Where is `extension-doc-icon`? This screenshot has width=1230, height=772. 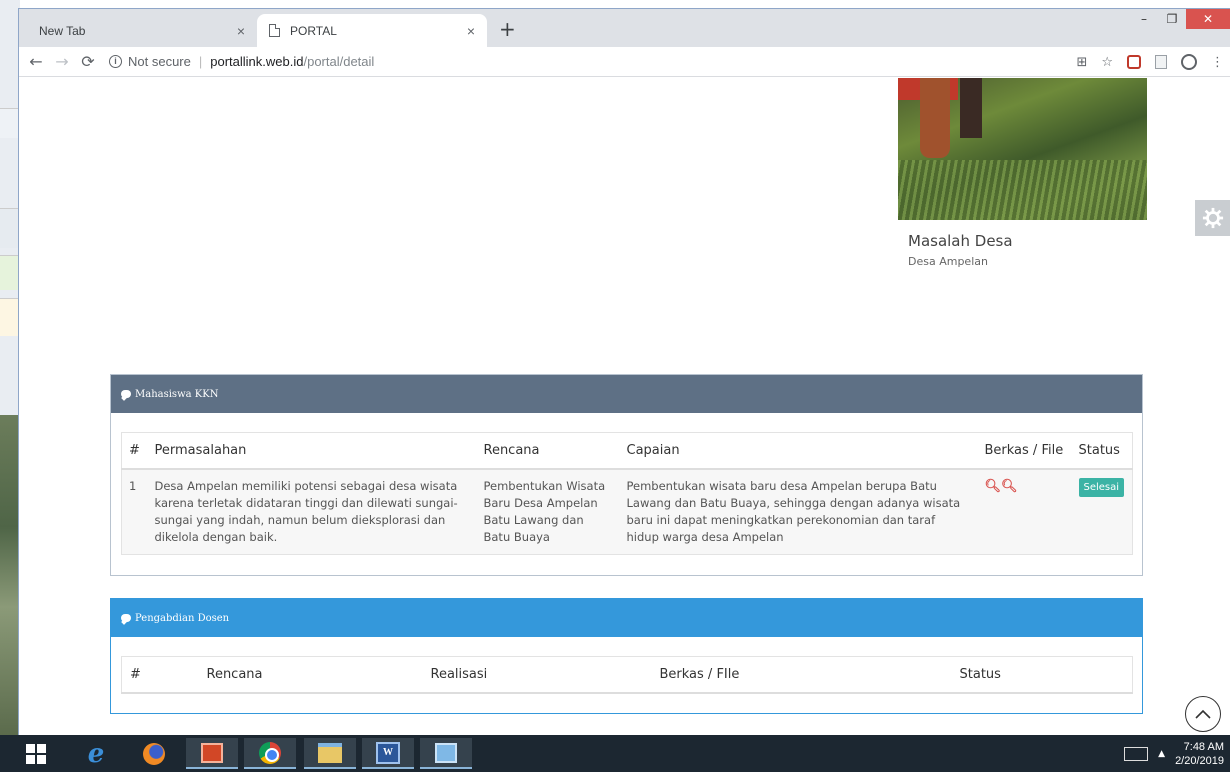
extension-doc-icon is located at coordinates (1161, 62).